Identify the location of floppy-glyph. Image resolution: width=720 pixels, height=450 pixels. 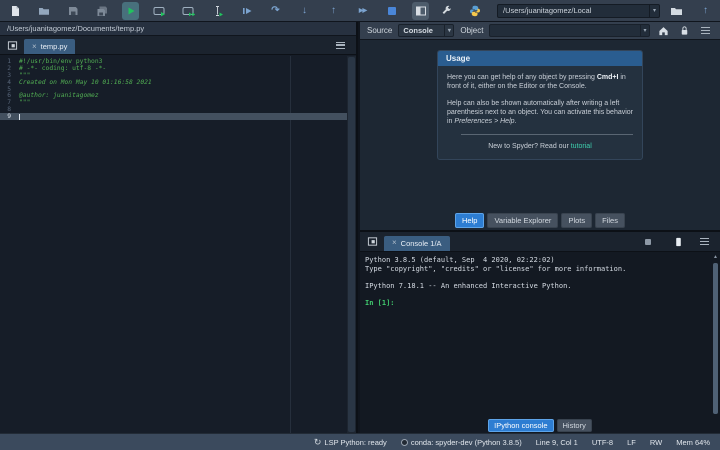
(72, 10).